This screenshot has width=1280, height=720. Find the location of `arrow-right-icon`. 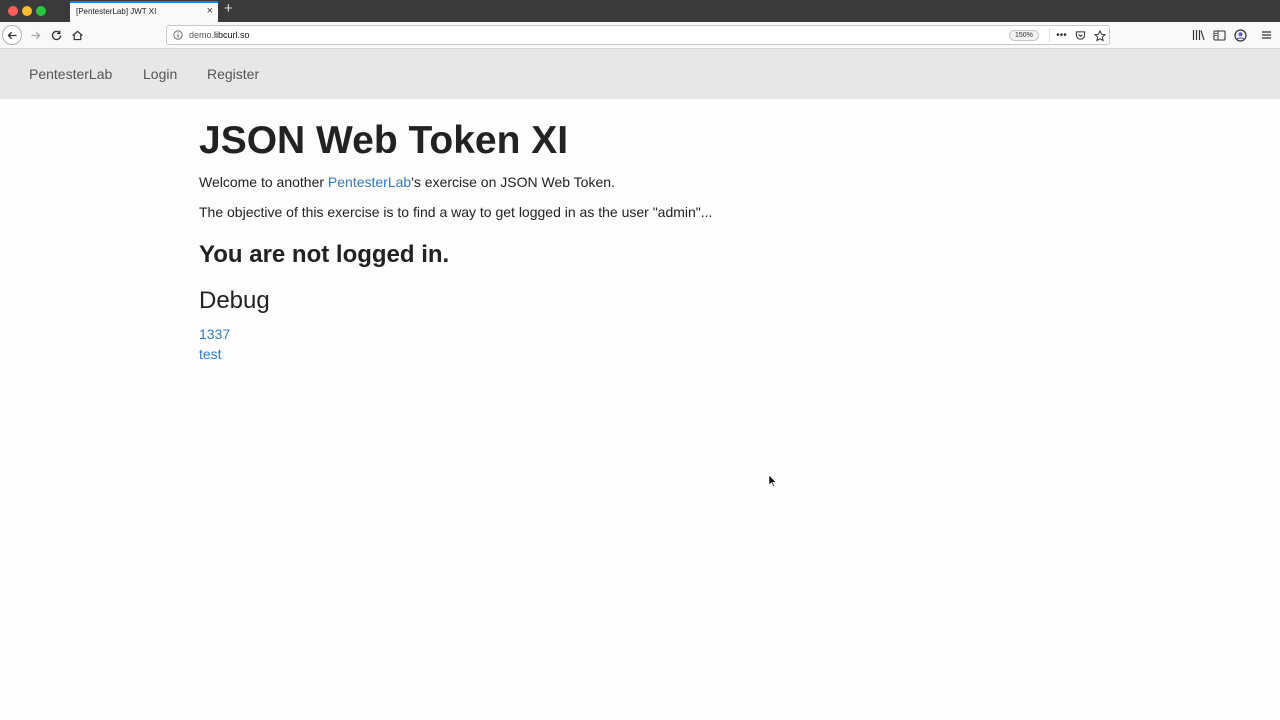

arrow-right-icon is located at coordinates (35, 35).